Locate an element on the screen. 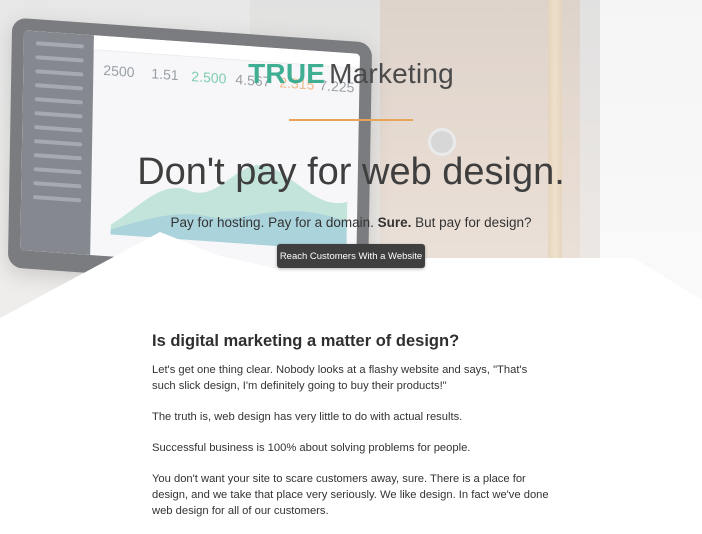  logo-true-text: TRUE is located at coordinates (287, 73).